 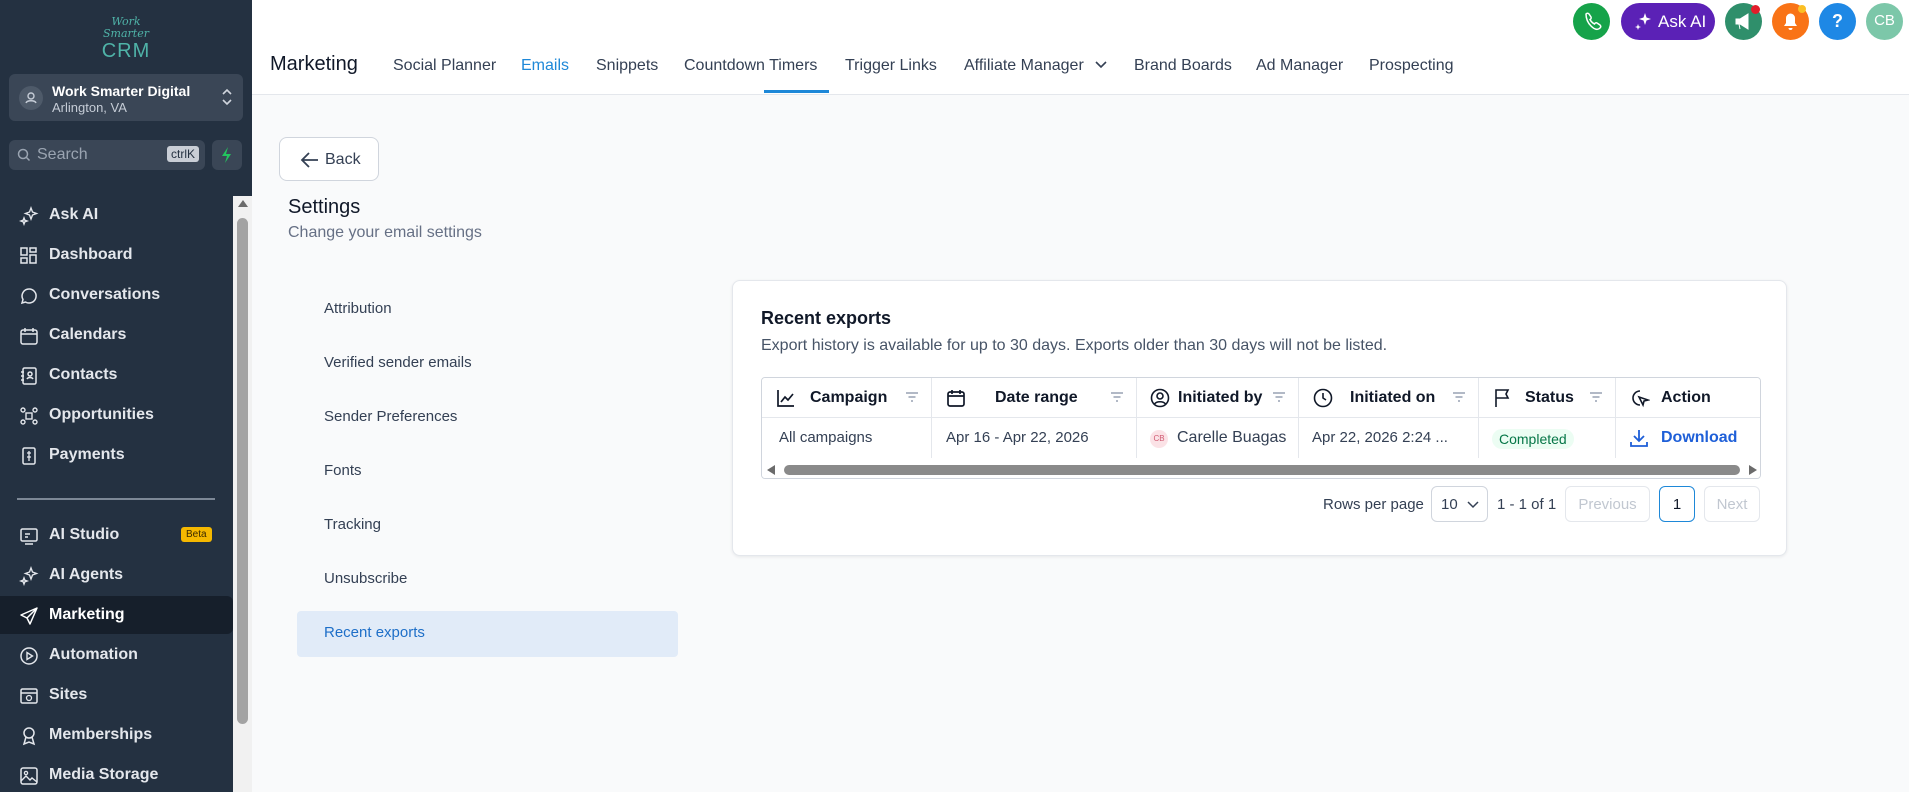 What do you see at coordinates (358, 308) in the screenshot?
I see `menu-label: Attribution` at bounding box center [358, 308].